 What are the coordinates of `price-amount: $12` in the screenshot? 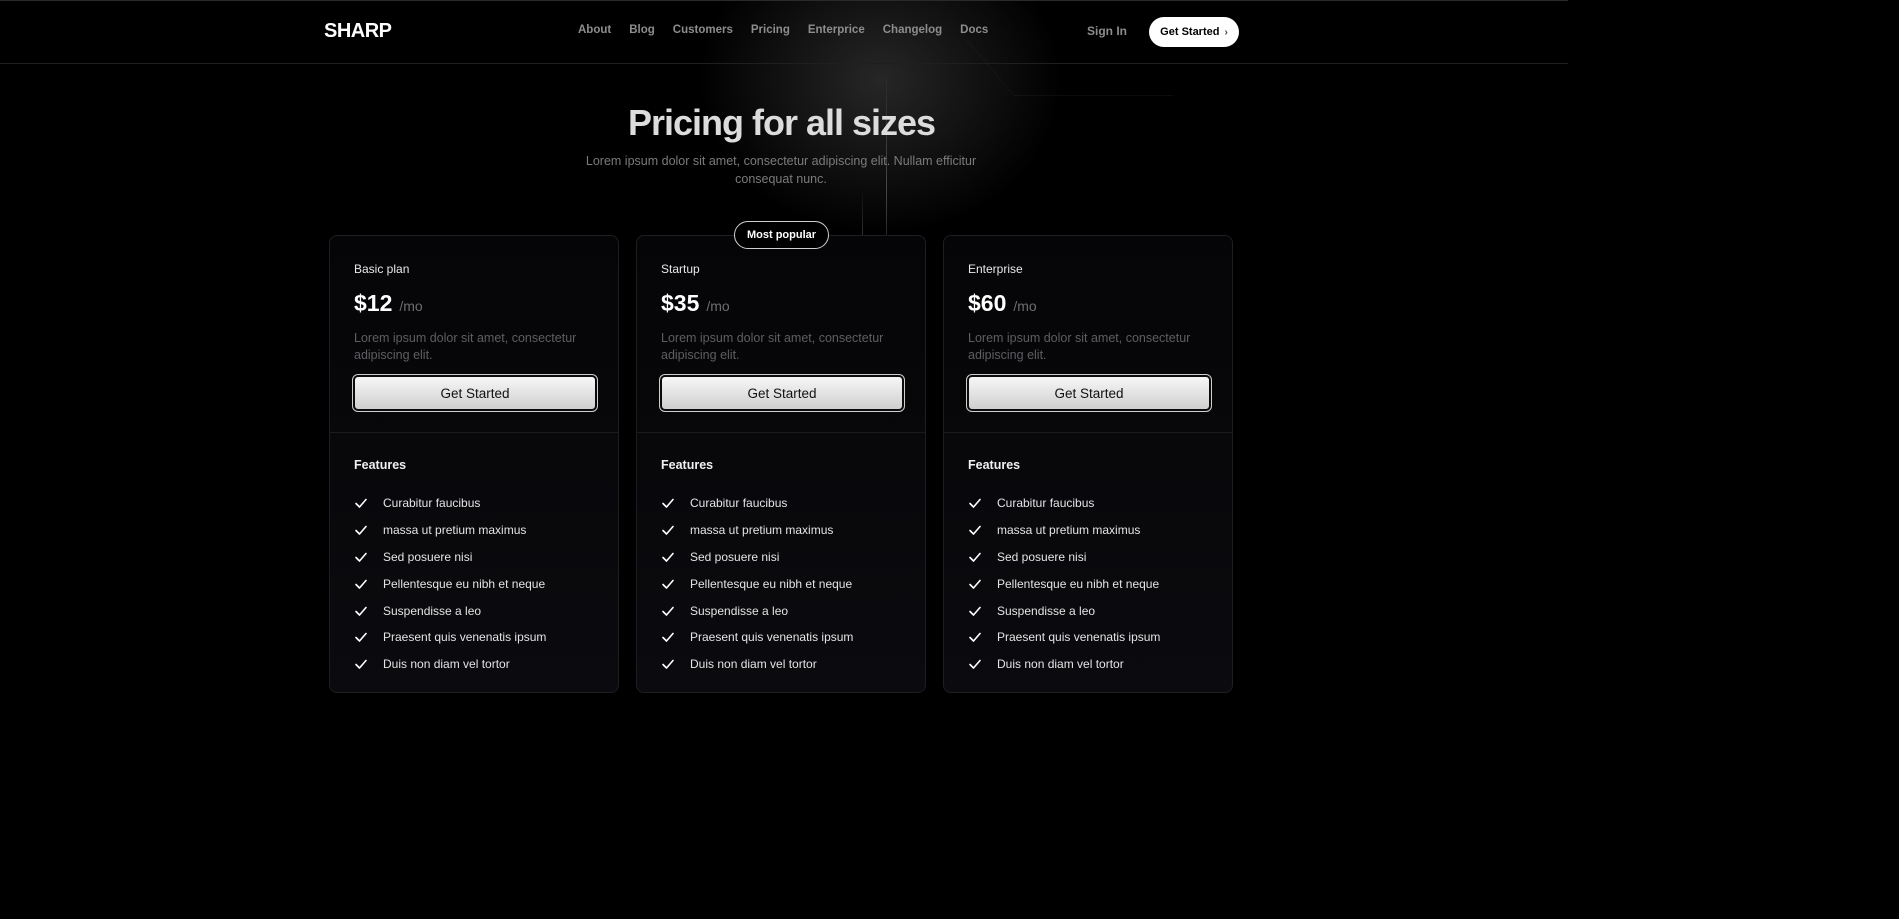 It's located at (373, 303).